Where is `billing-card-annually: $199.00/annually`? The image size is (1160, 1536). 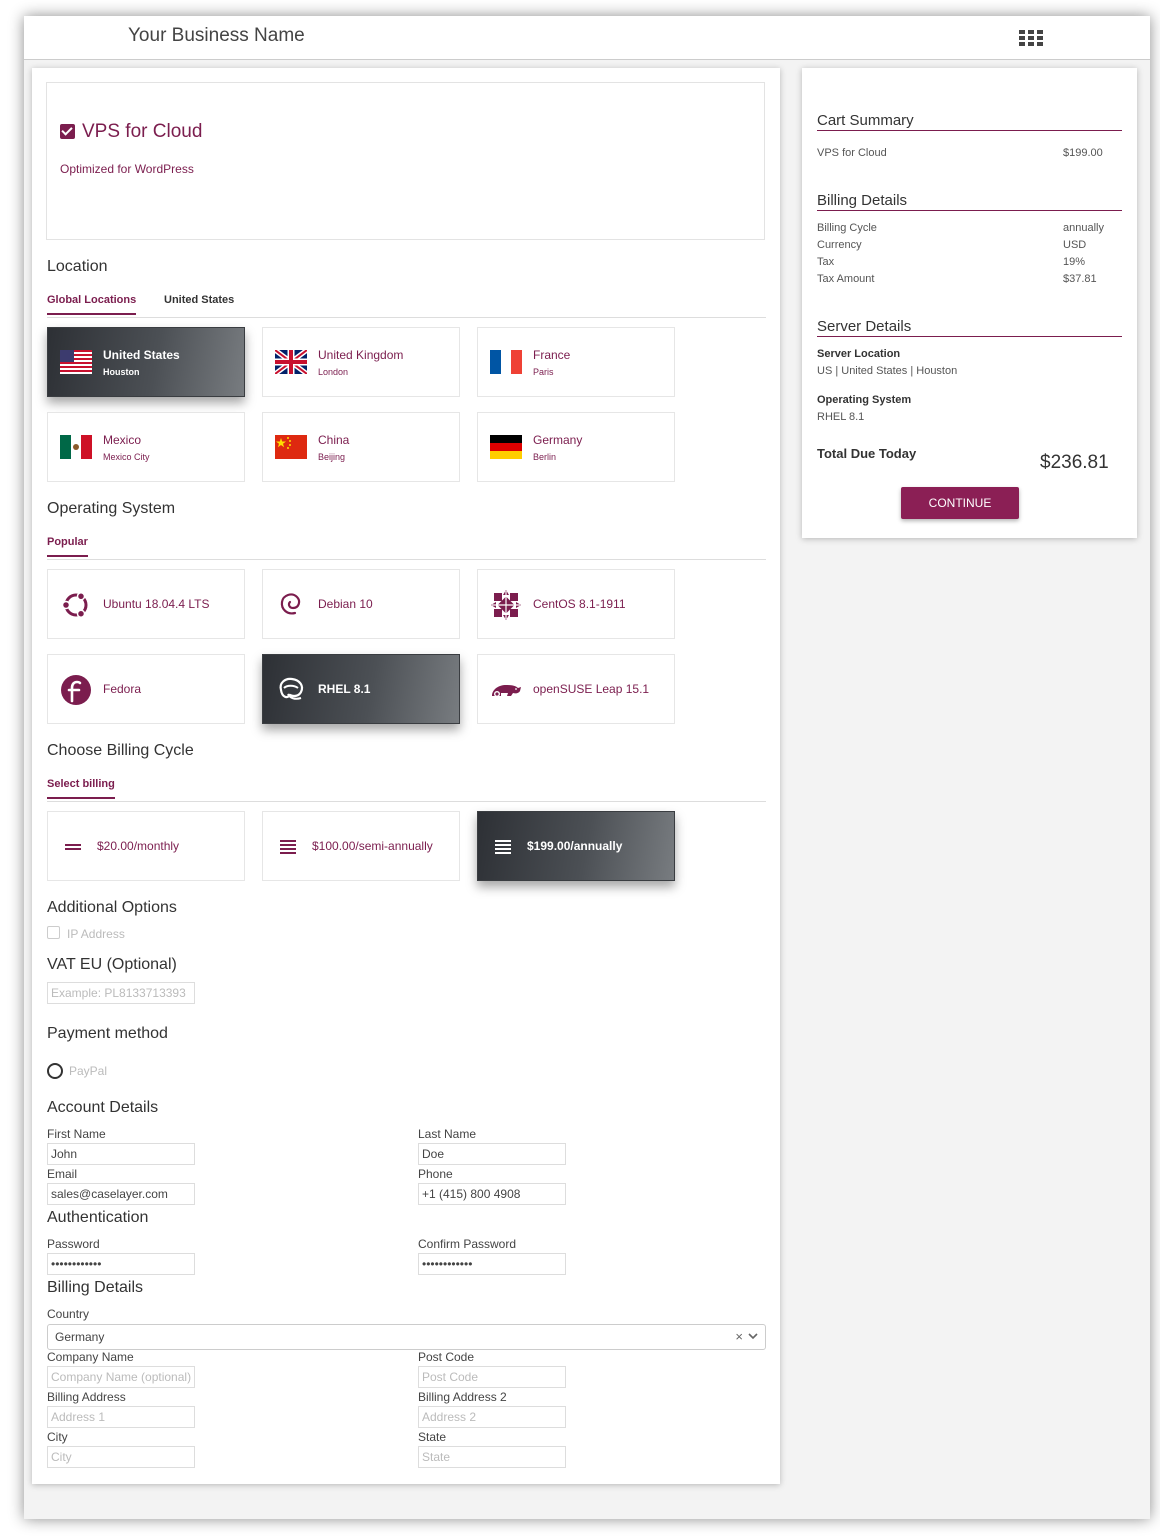 billing-card-annually: $199.00/annually is located at coordinates (576, 846).